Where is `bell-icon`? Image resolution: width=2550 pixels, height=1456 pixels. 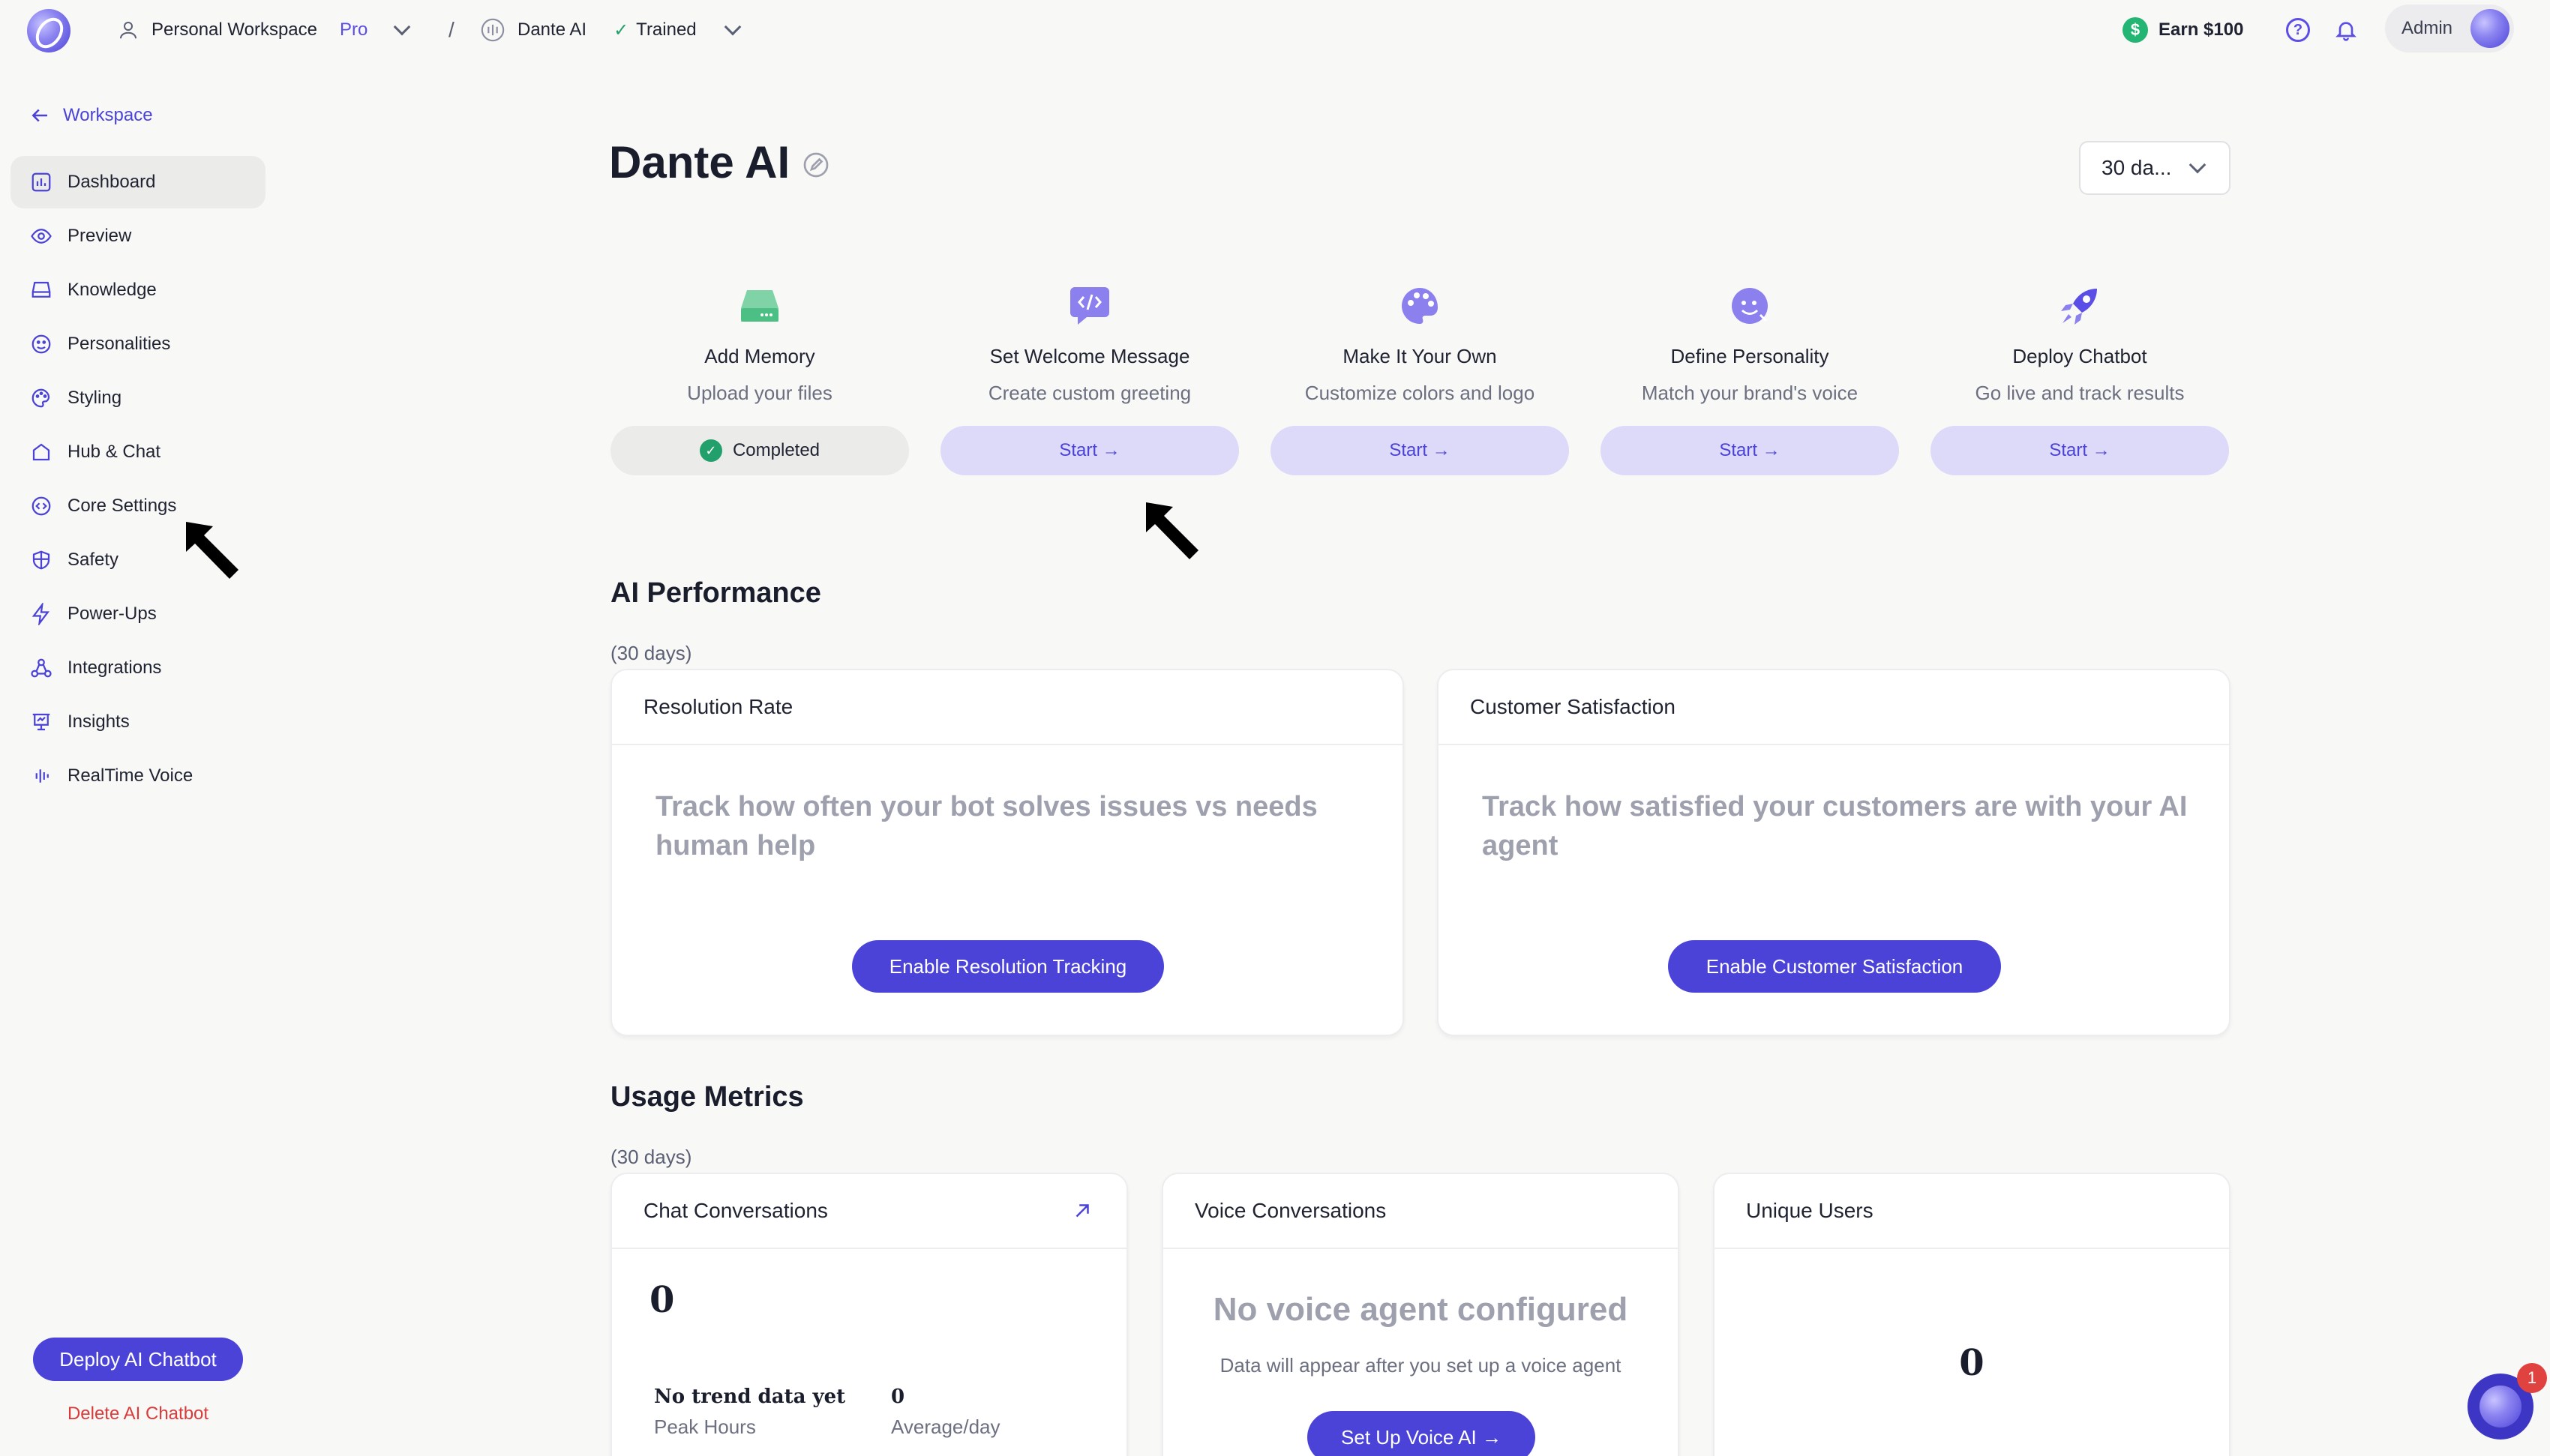
bell-icon is located at coordinates (2346, 31).